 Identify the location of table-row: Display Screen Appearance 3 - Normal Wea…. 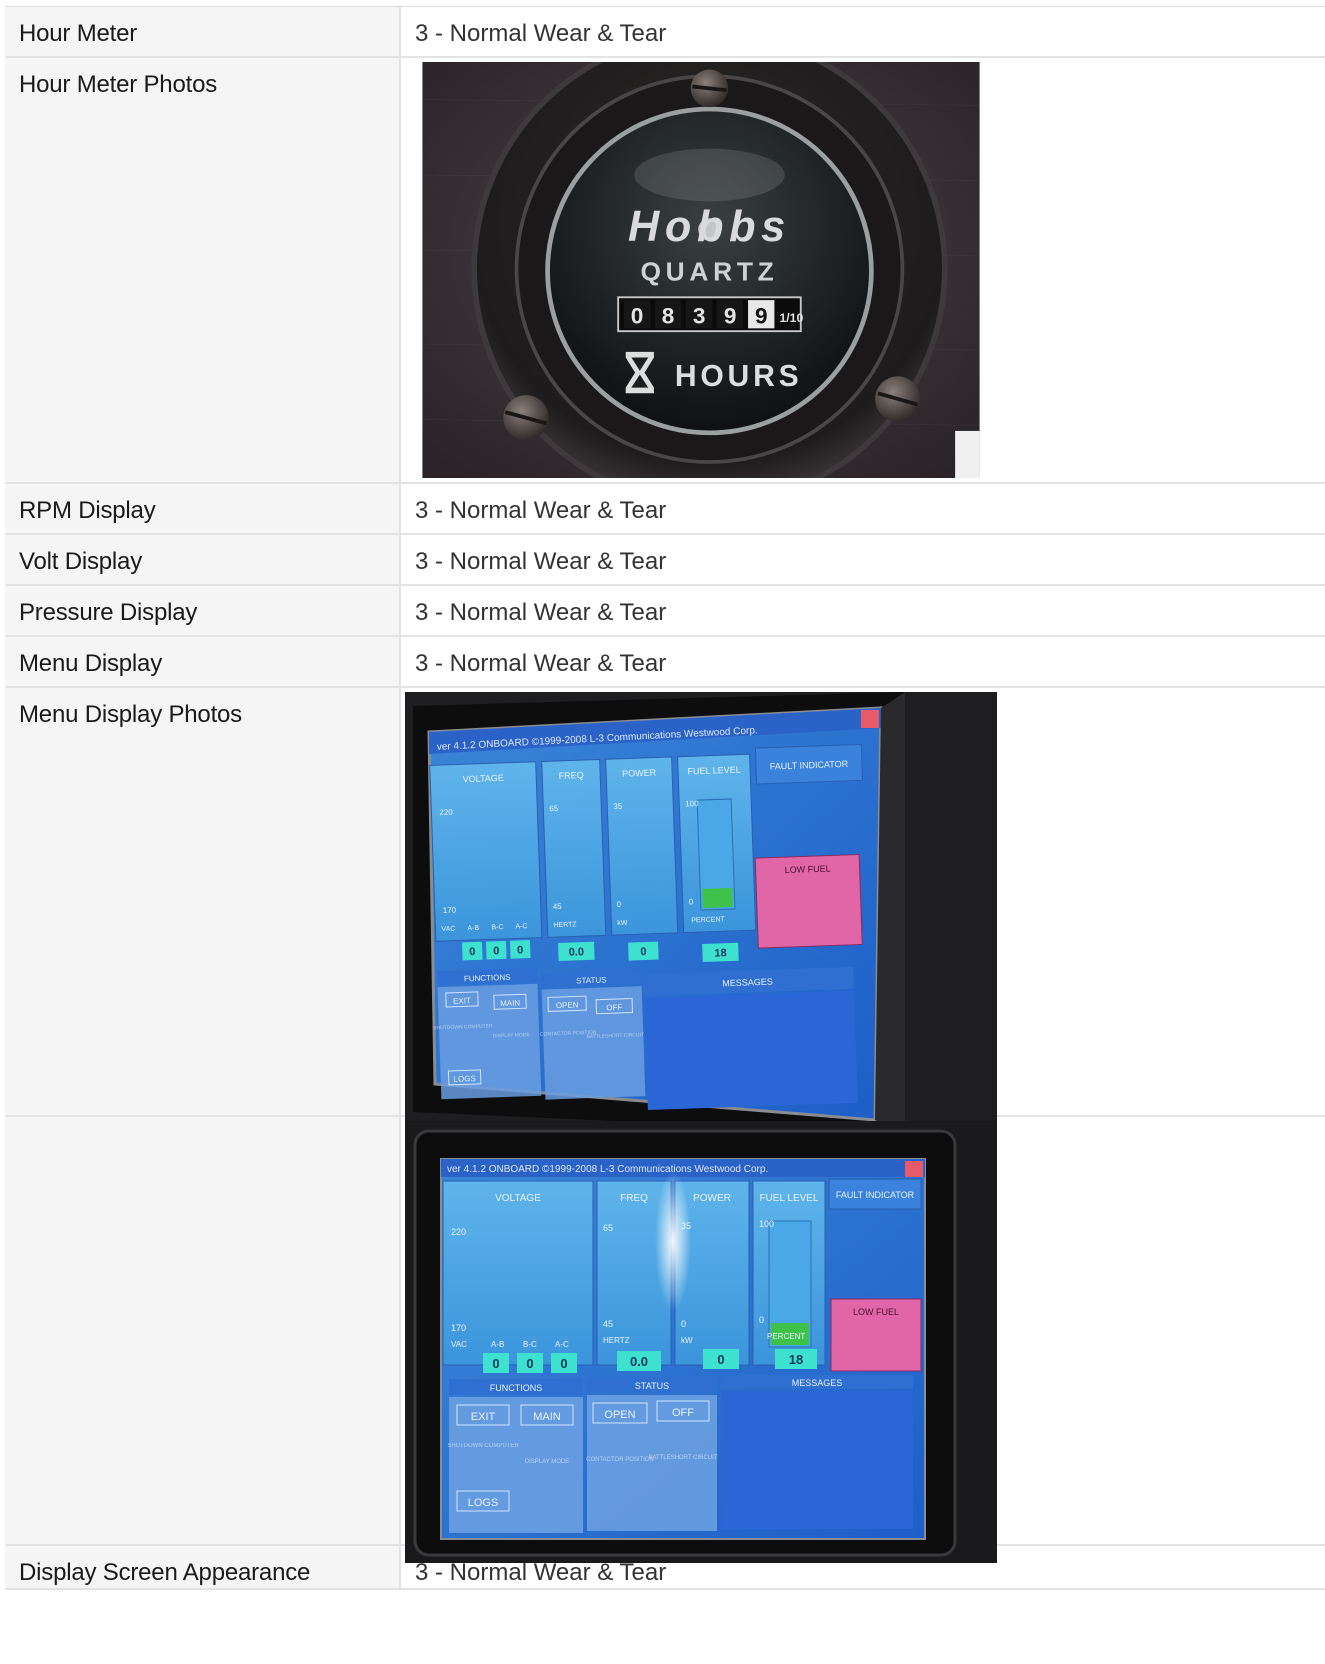
(665, 1568).